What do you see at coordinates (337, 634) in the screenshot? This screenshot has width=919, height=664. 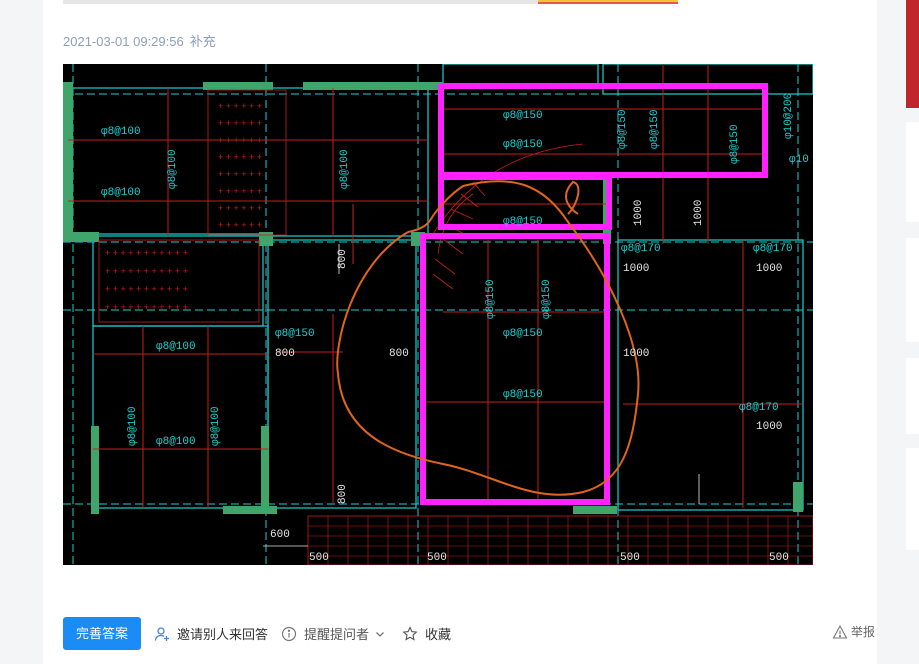 I see `remind-asker-label: 提醒提问者` at bounding box center [337, 634].